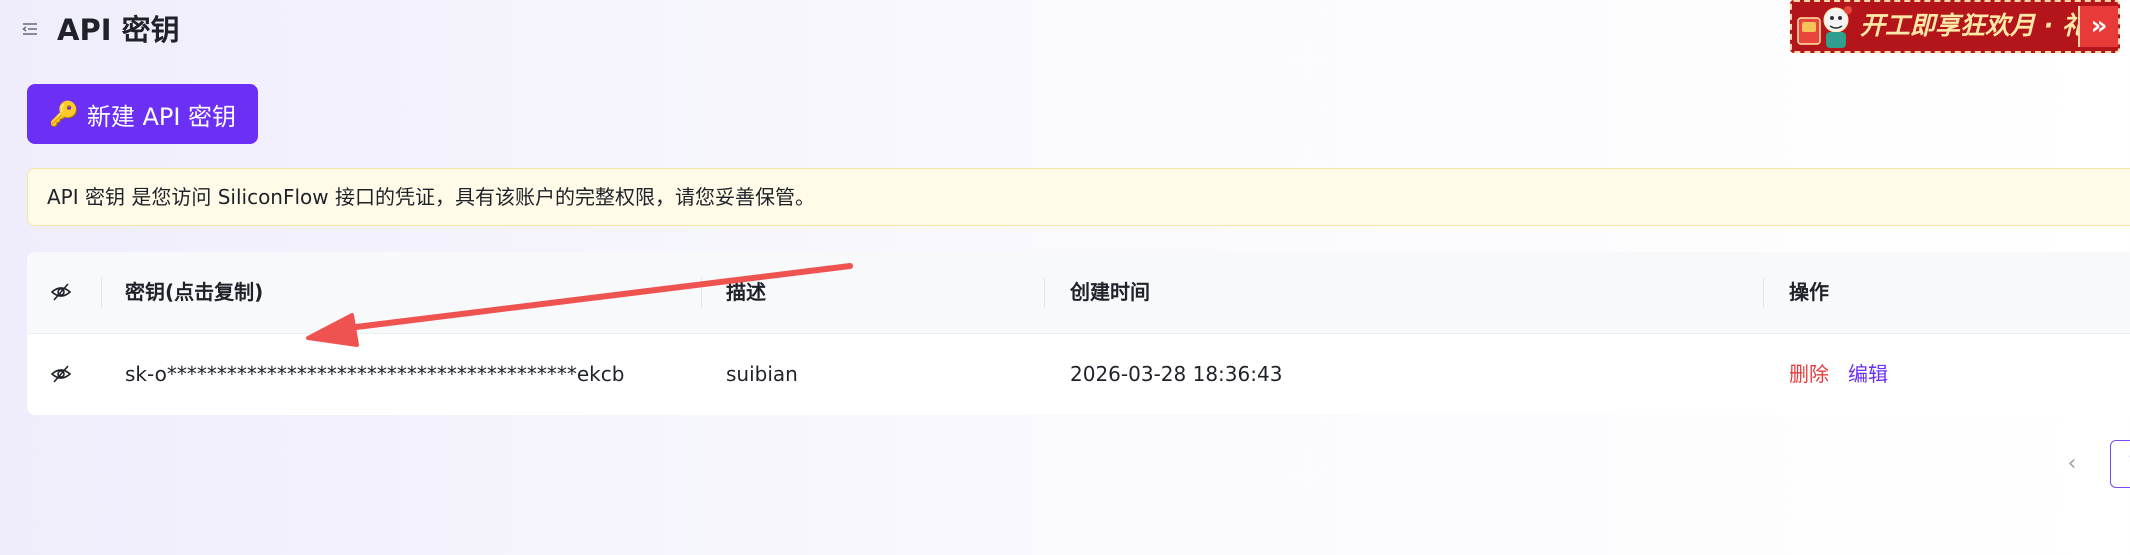 This screenshot has width=2130, height=555. What do you see at coordinates (1809, 374) in the screenshot?
I see `delete-button: 删除` at bounding box center [1809, 374].